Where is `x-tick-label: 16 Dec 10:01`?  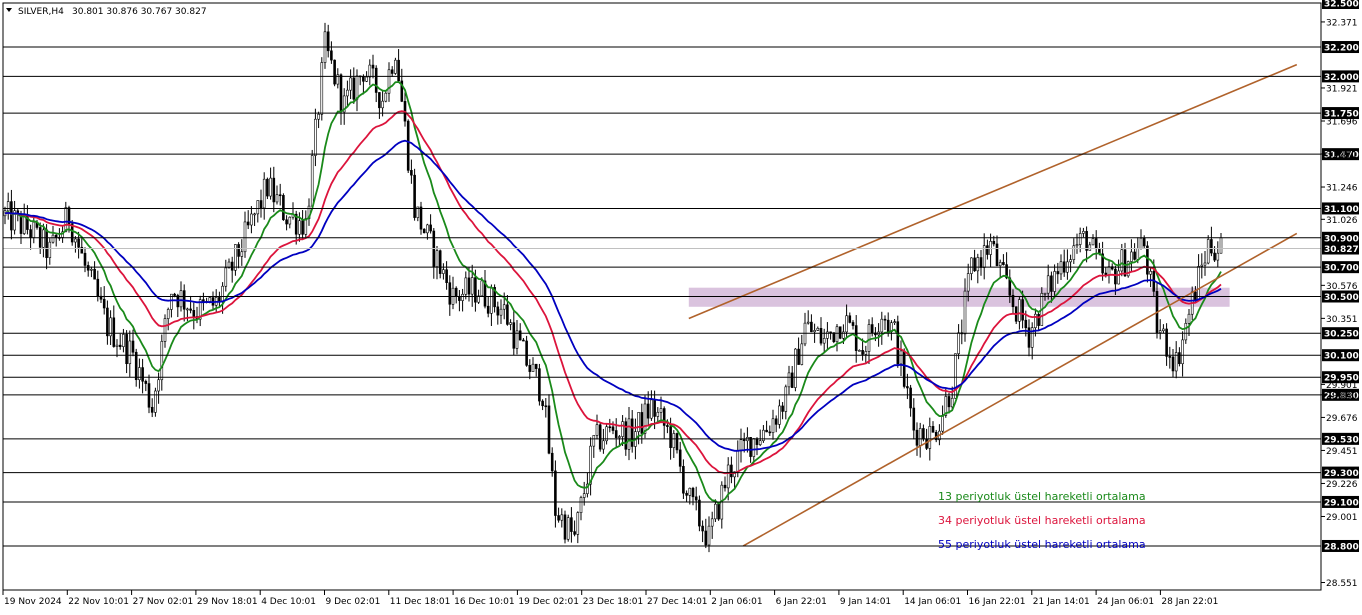 x-tick-label: 16 Dec 10:01 is located at coordinates (484, 602).